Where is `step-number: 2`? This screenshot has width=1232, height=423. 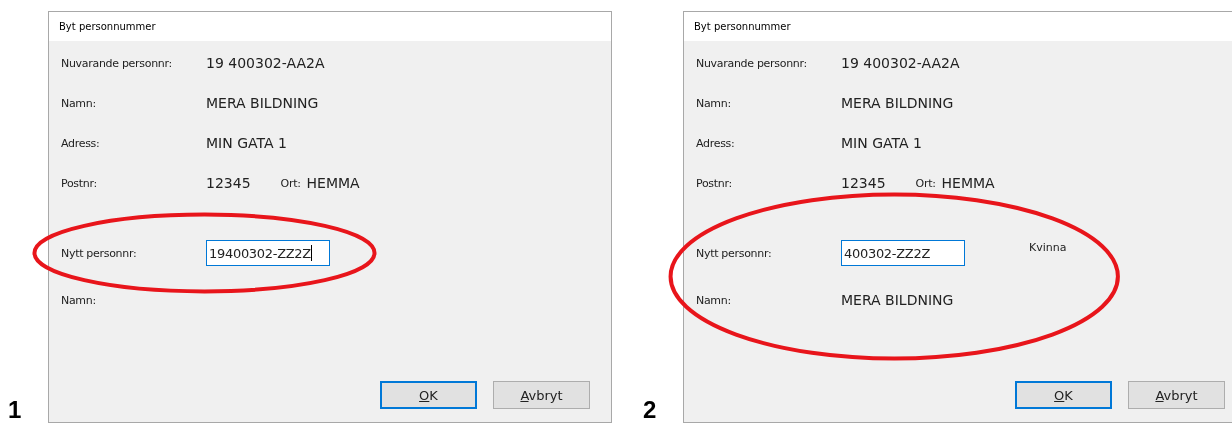 step-number: 2 is located at coordinates (650, 410).